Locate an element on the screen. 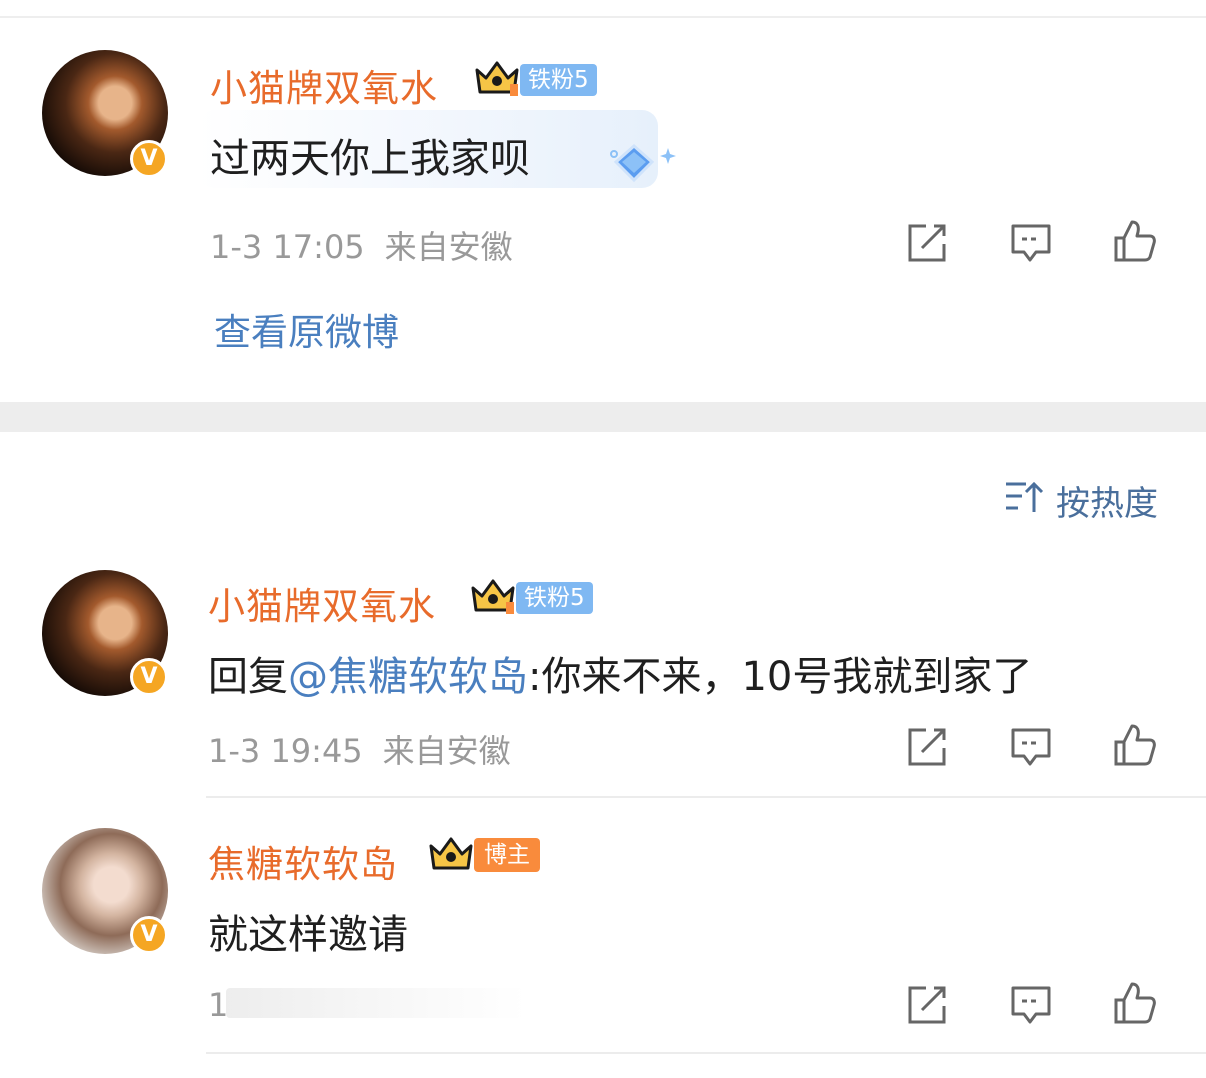 This screenshot has height=1078, width=1206. post-username: 小猫牌双氧水 is located at coordinates (324, 85).